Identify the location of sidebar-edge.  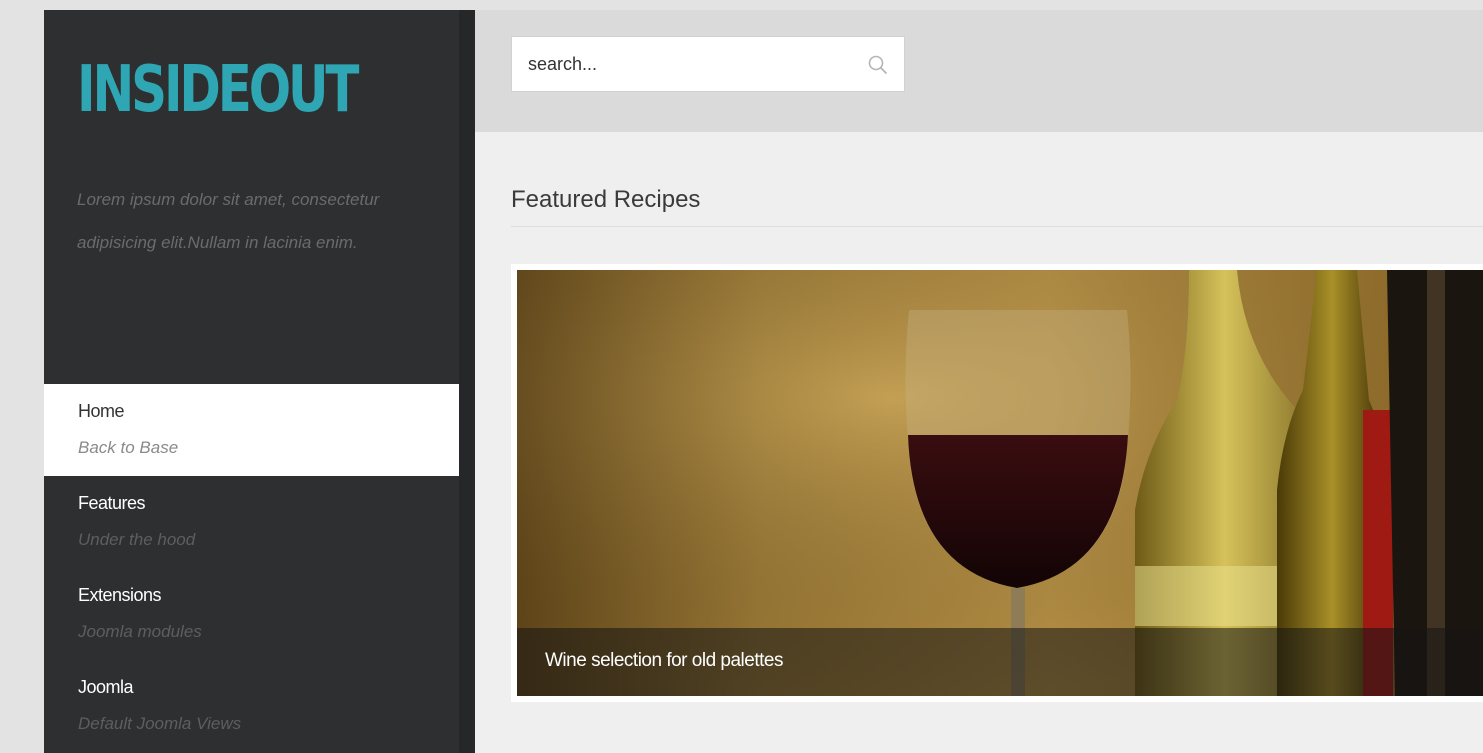
(467, 381).